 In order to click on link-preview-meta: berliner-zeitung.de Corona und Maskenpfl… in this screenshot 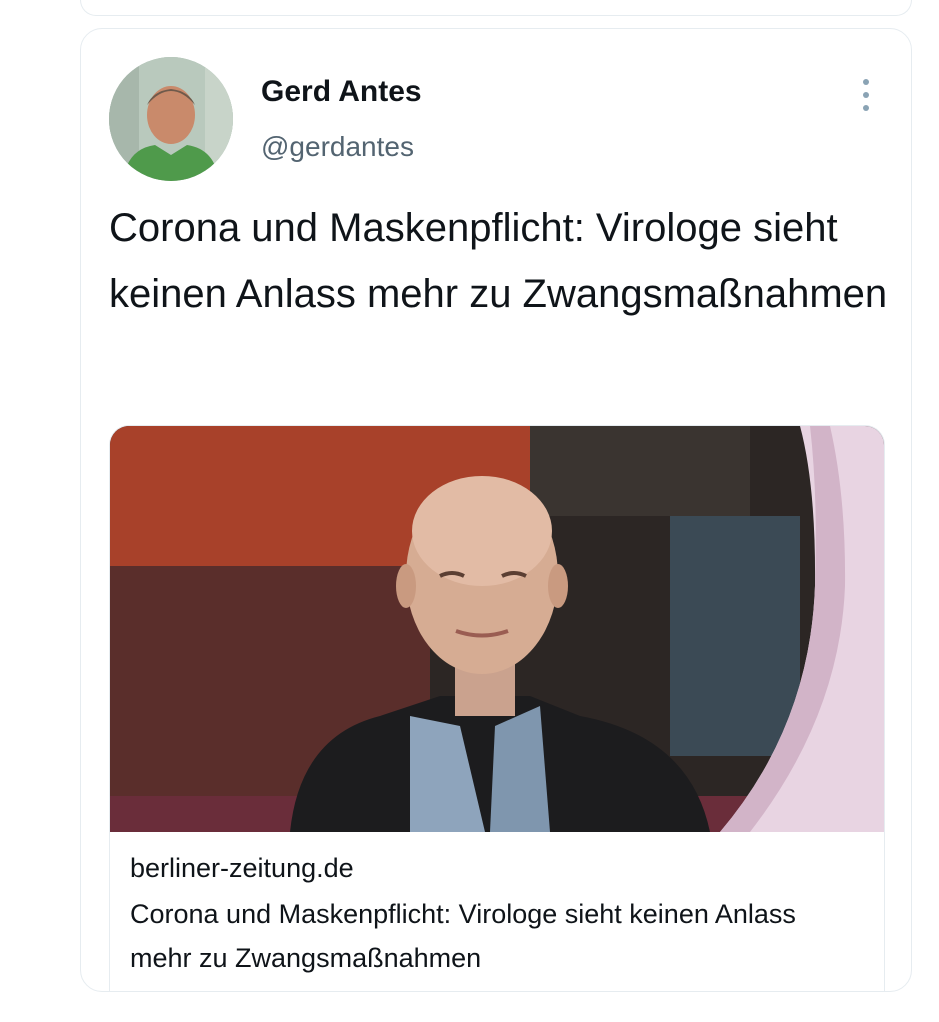, I will do `click(500, 915)`.